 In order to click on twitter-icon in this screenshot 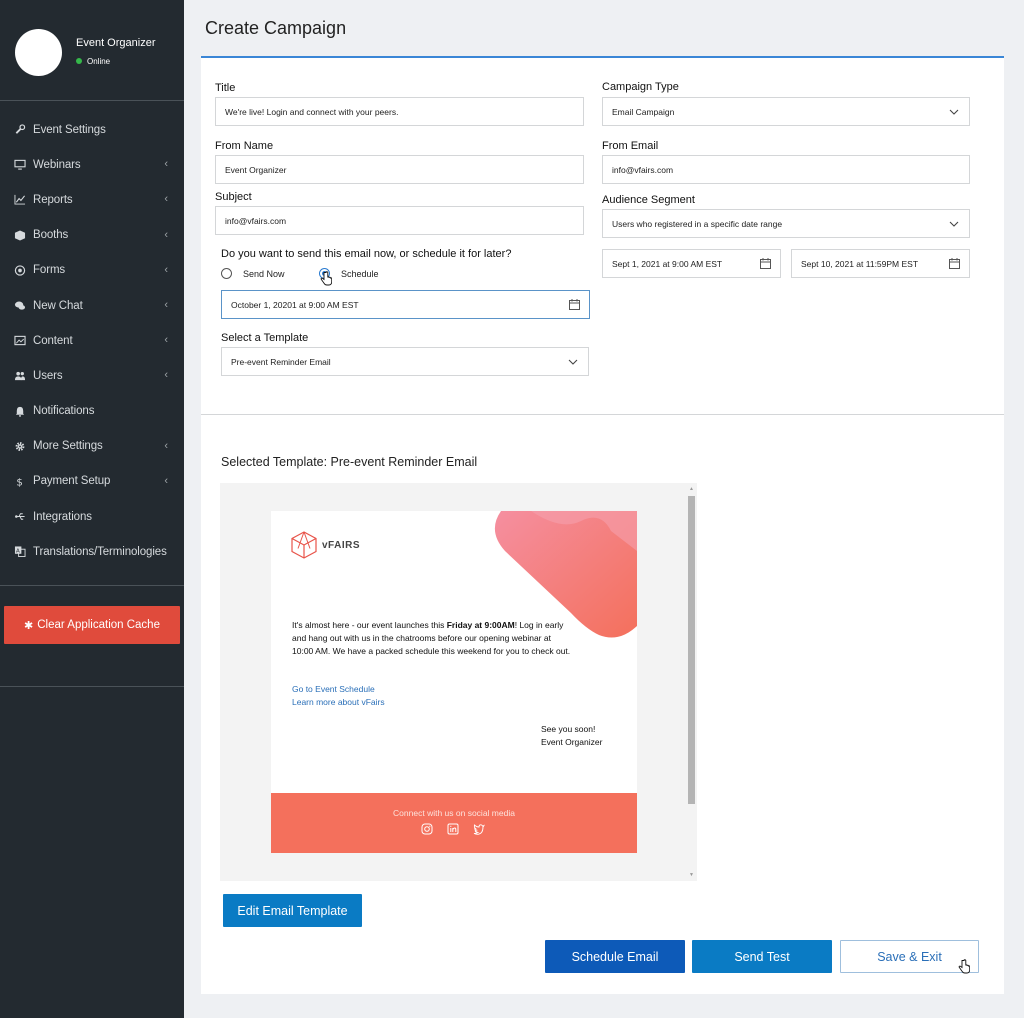, I will do `click(479, 829)`.